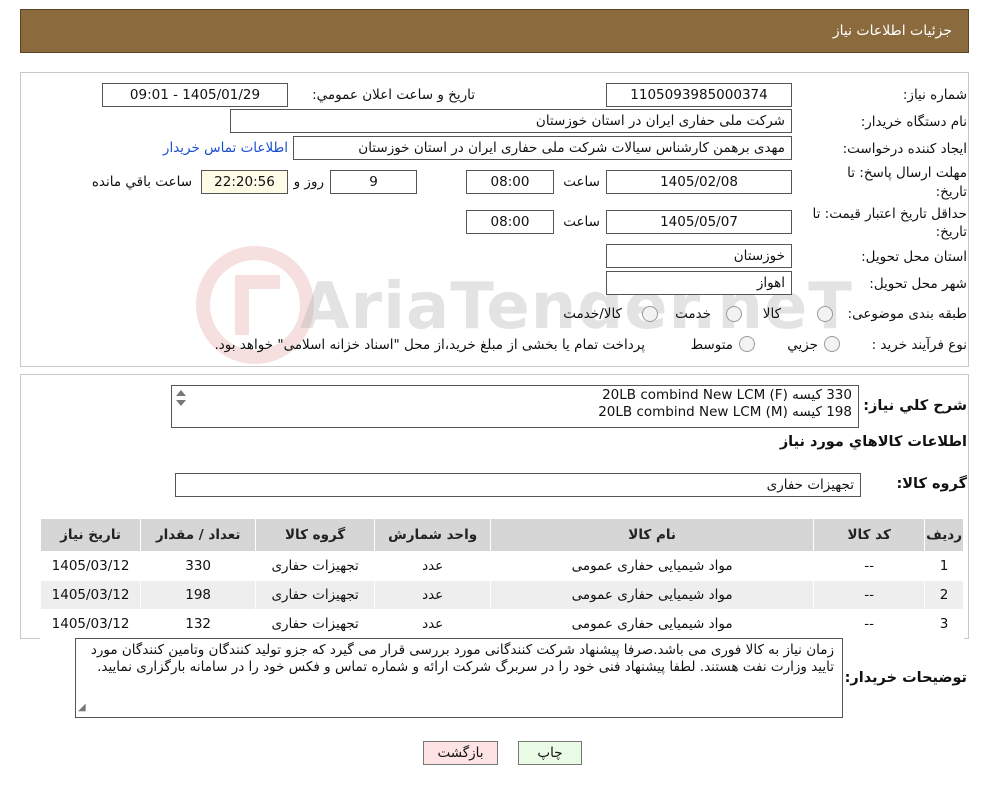 This screenshot has height=786, width=985. What do you see at coordinates (198, 595) in the screenshot?
I see `cell-qty: 198` at bounding box center [198, 595].